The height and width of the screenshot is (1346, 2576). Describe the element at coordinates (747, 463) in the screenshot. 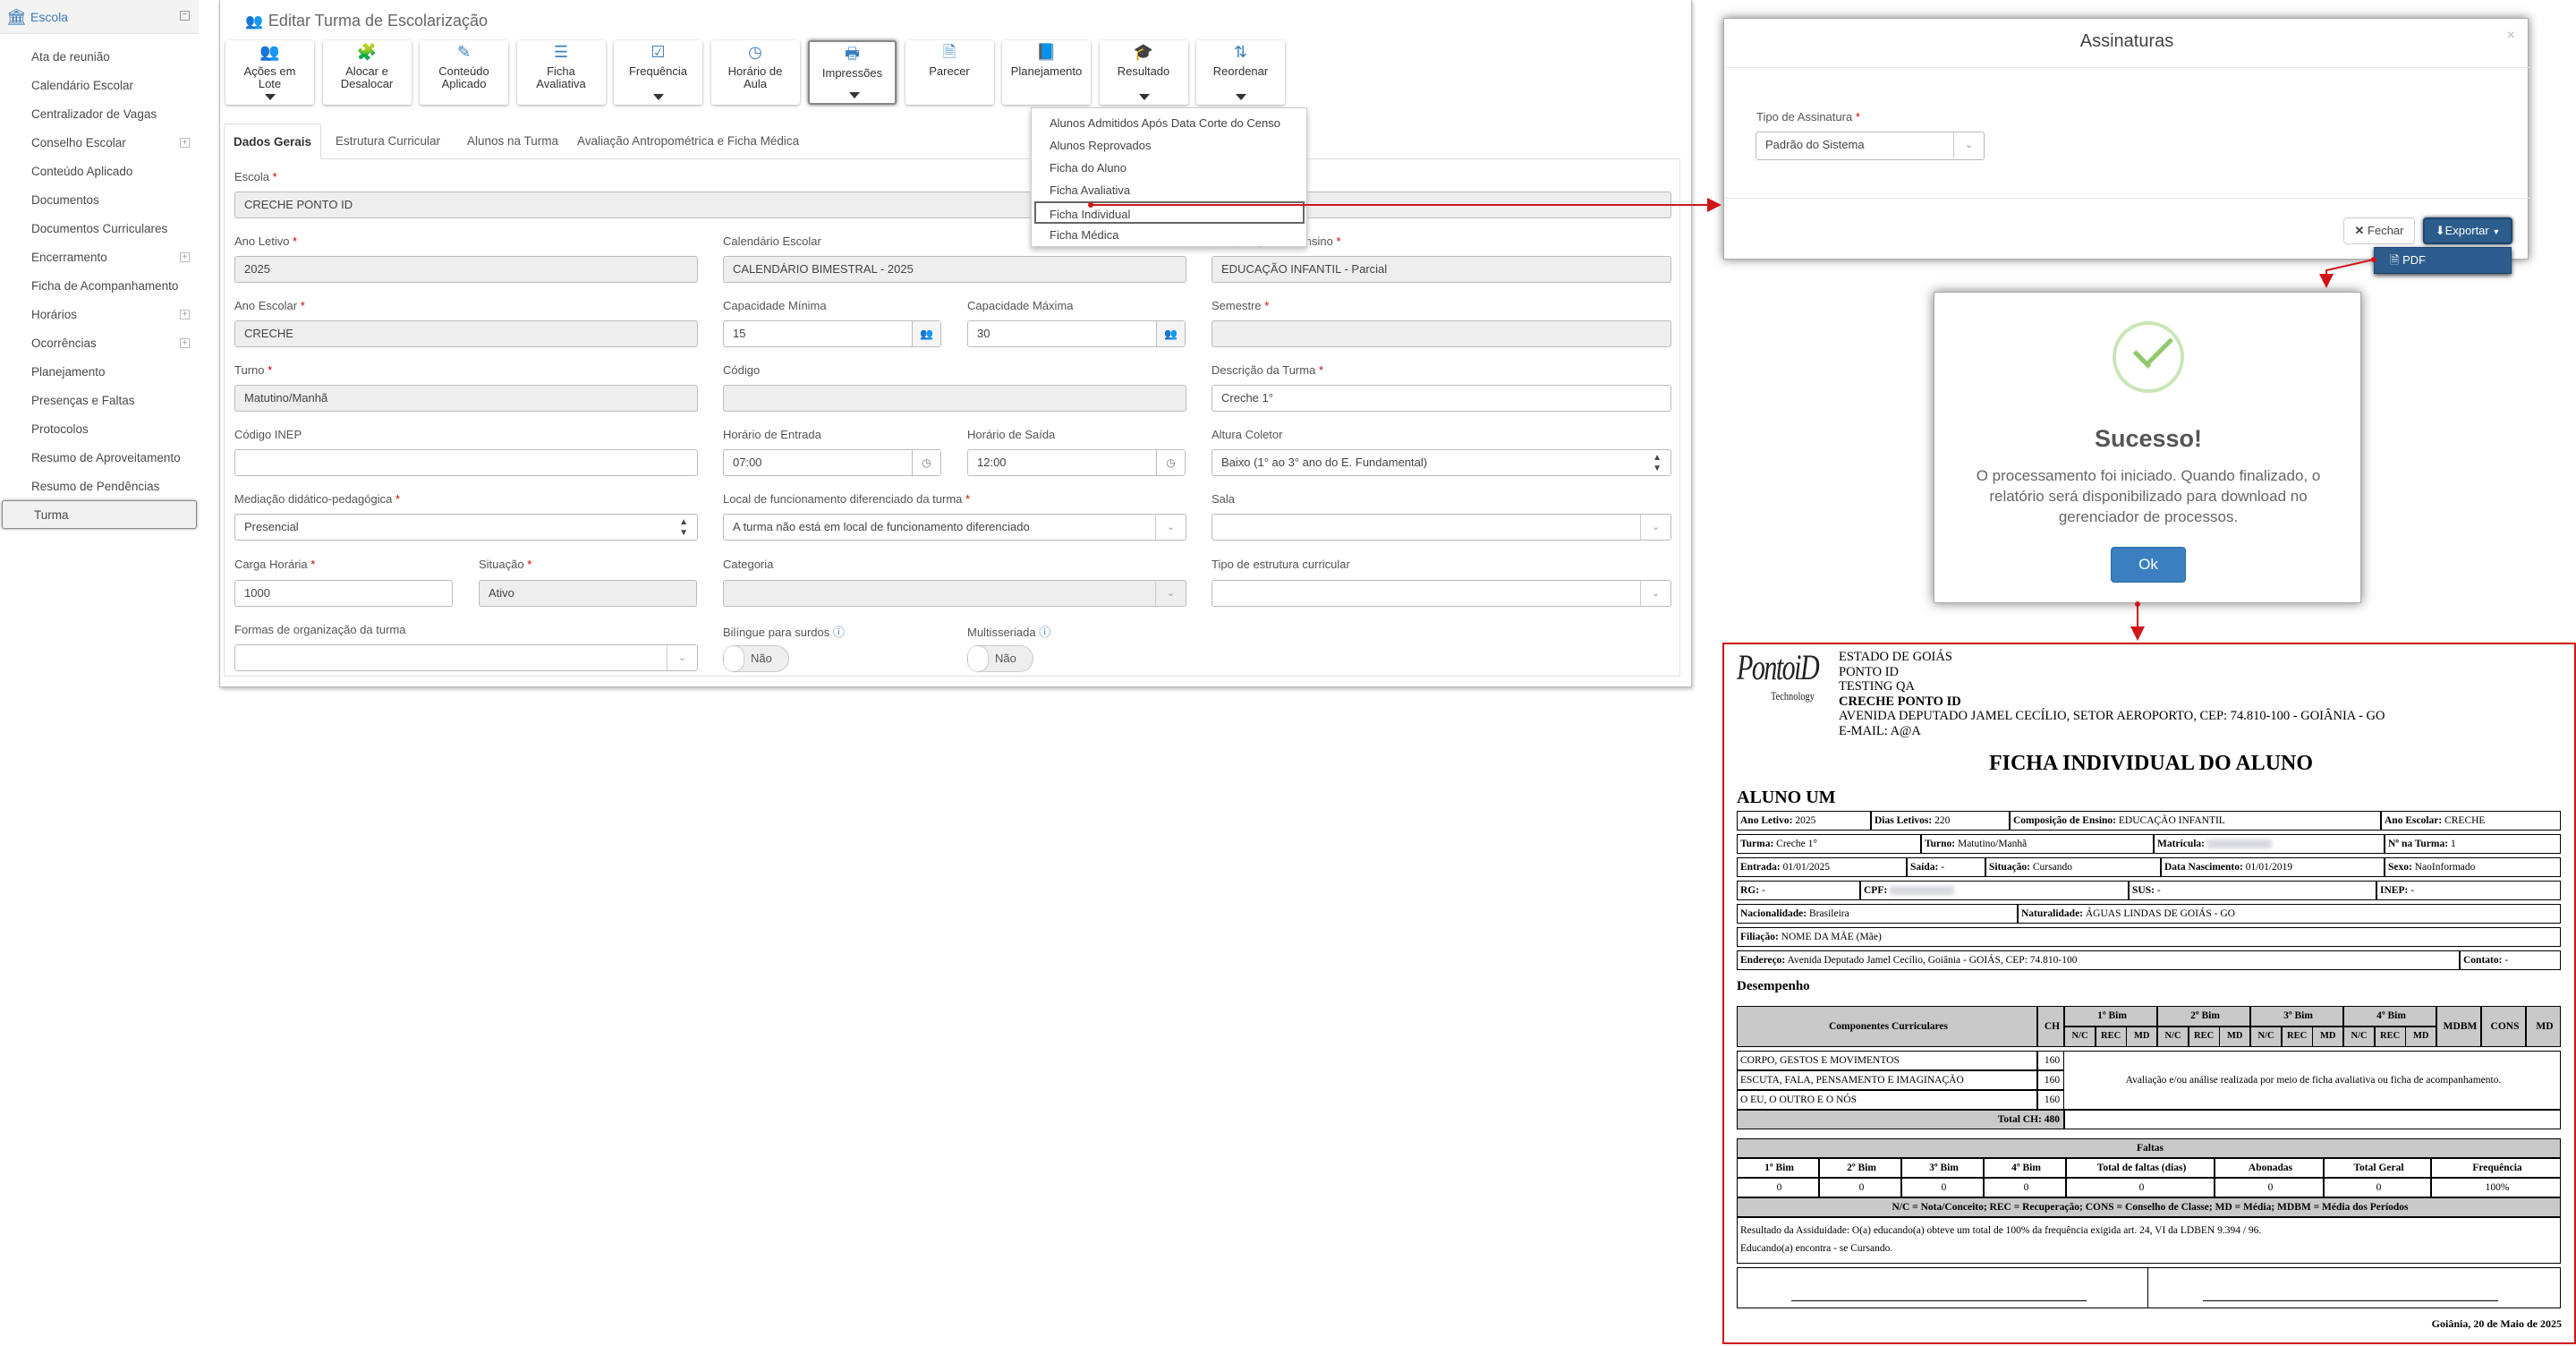

I see `field-value: 07:00` at that location.